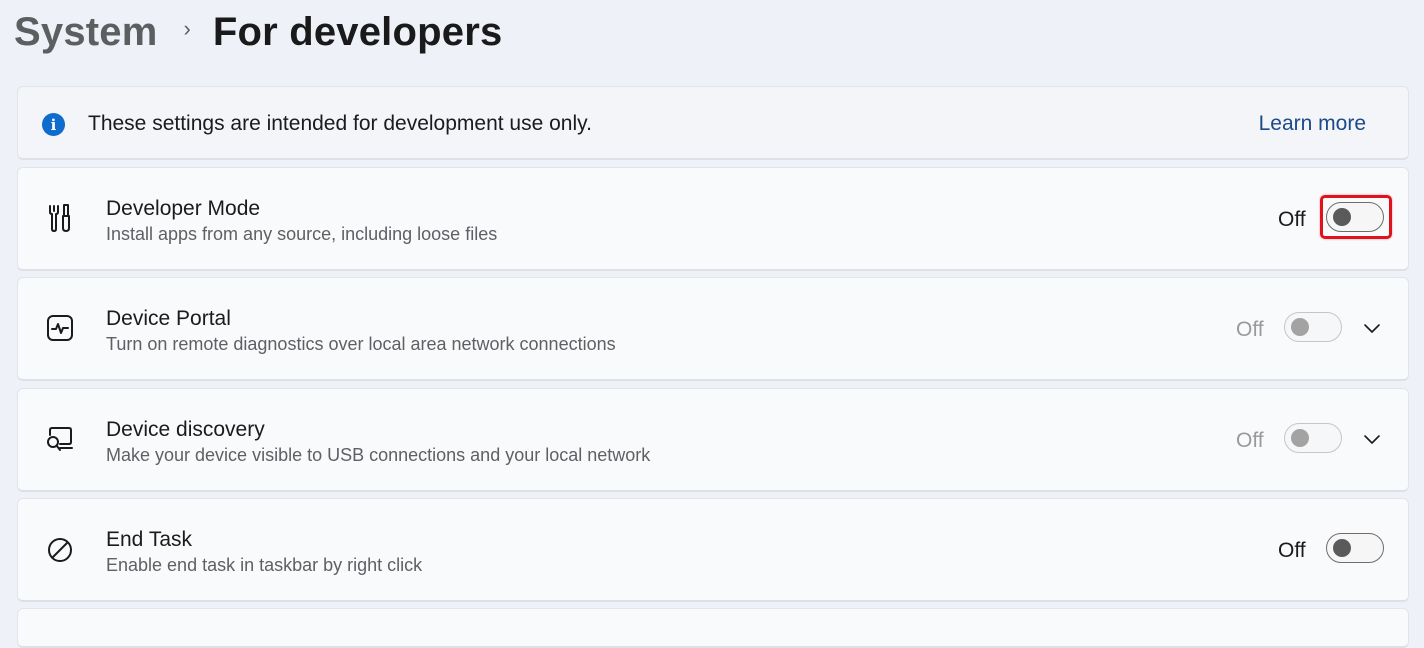  Describe the element at coordinates (60, 218) in the screenshot. I see `tools-icon` at that location.